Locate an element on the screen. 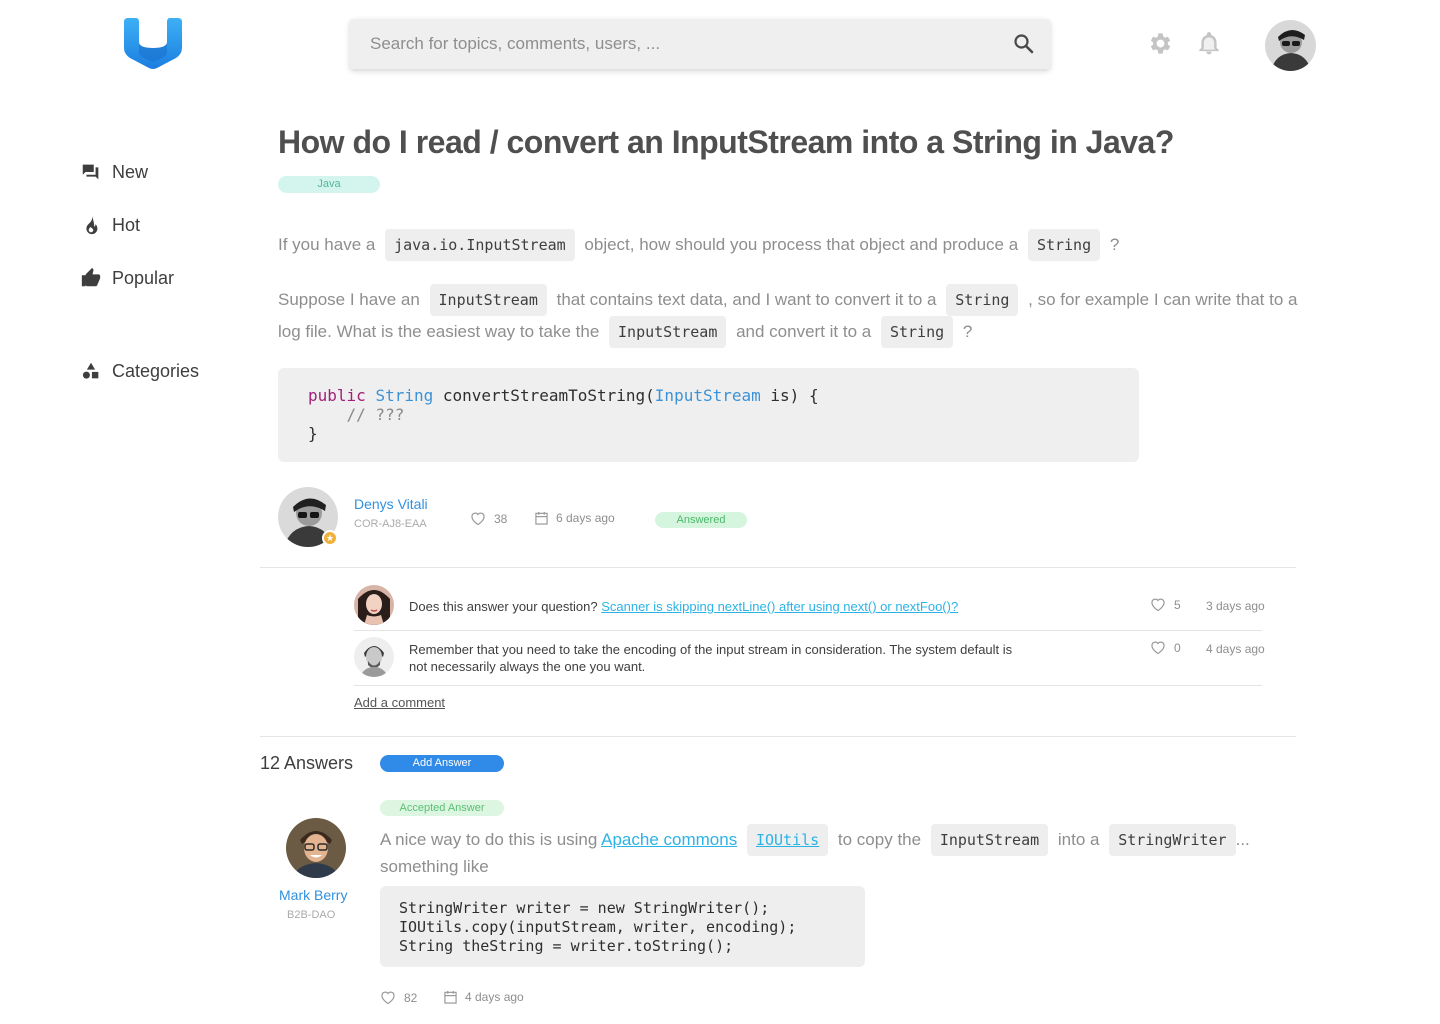 This screenshot has width=1440, height=1024. sidebar-item-label: Hot is located at coordinates (126, 224).